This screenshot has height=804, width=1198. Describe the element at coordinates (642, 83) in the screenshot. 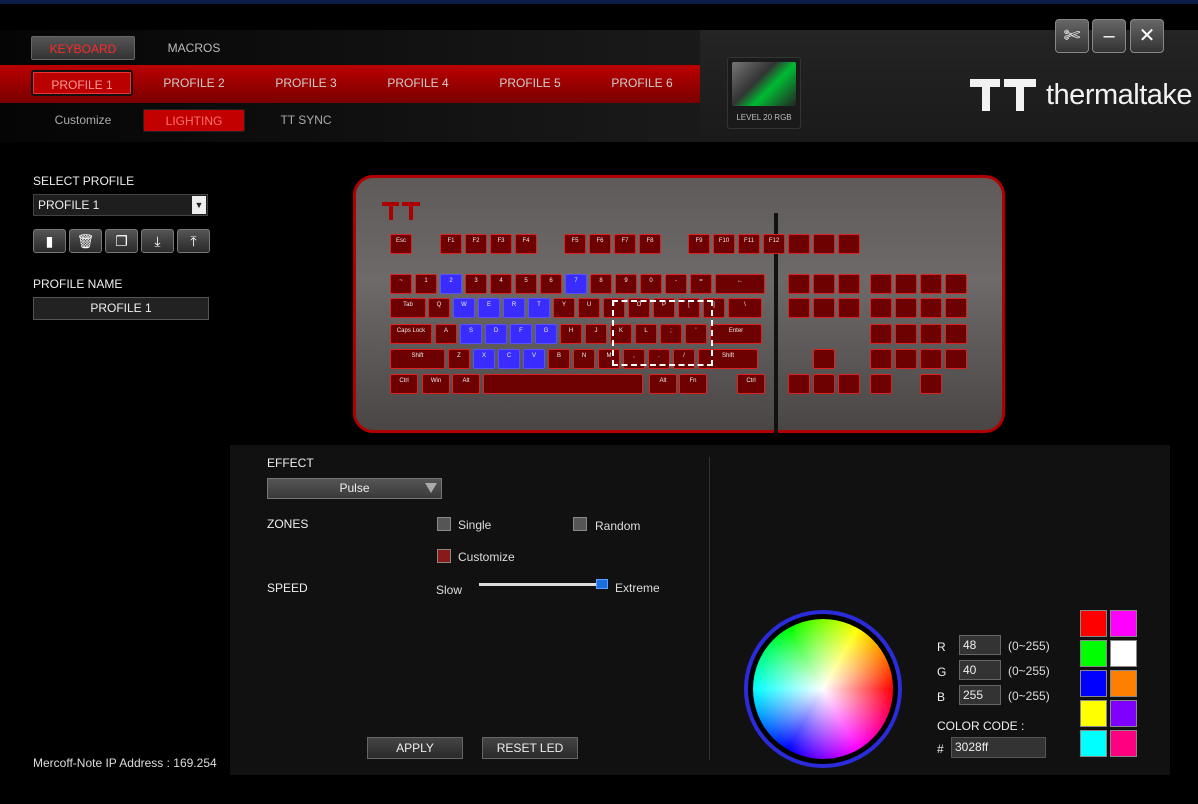

I see `tab-profile-6: PROFILE 6` at that location.